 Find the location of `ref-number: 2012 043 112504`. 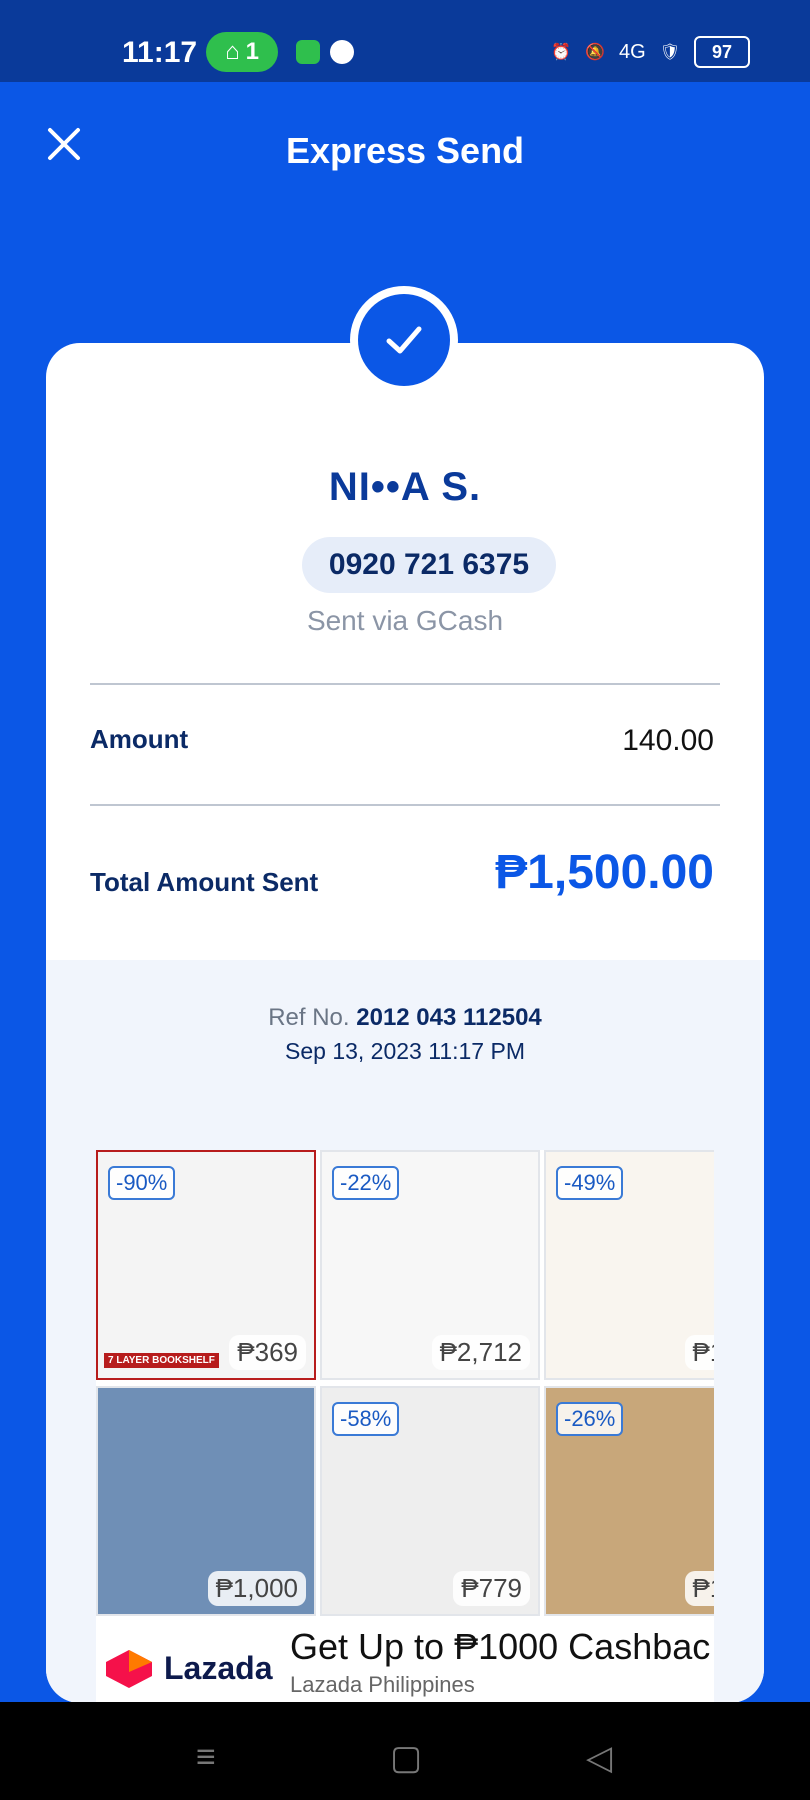

ref-number: 2012 043 112504 is located at coordinates (449, 1017).